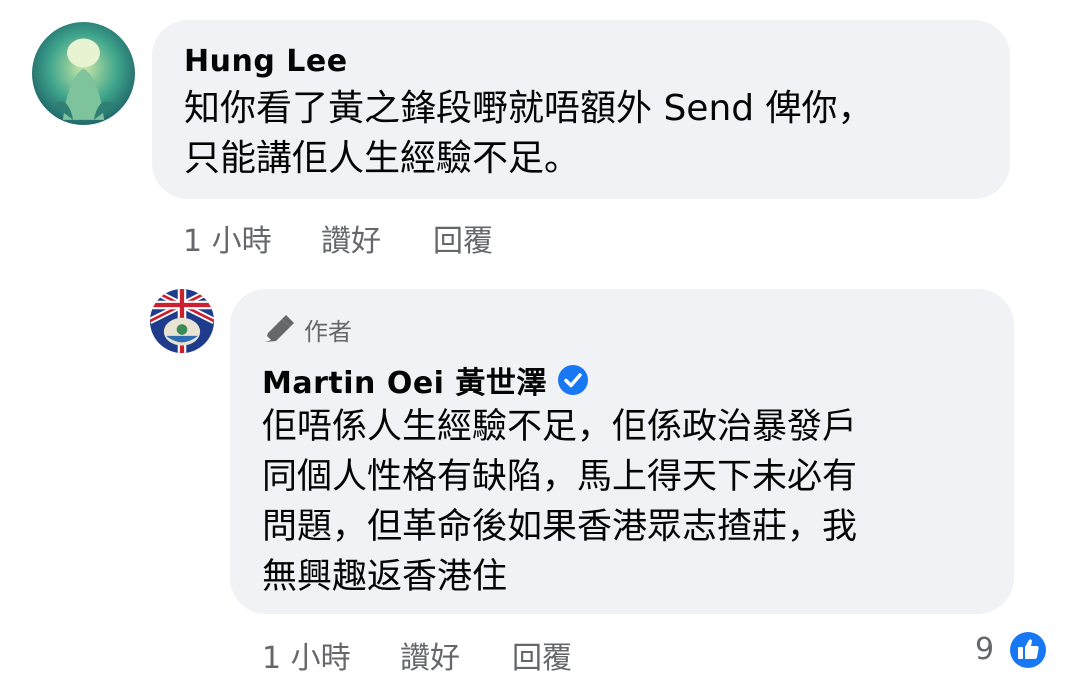  Describe the element at coordinates (404, 380) in the screenshot. I see `comment-author-name: Martin Oei 黃世澤` at that location.